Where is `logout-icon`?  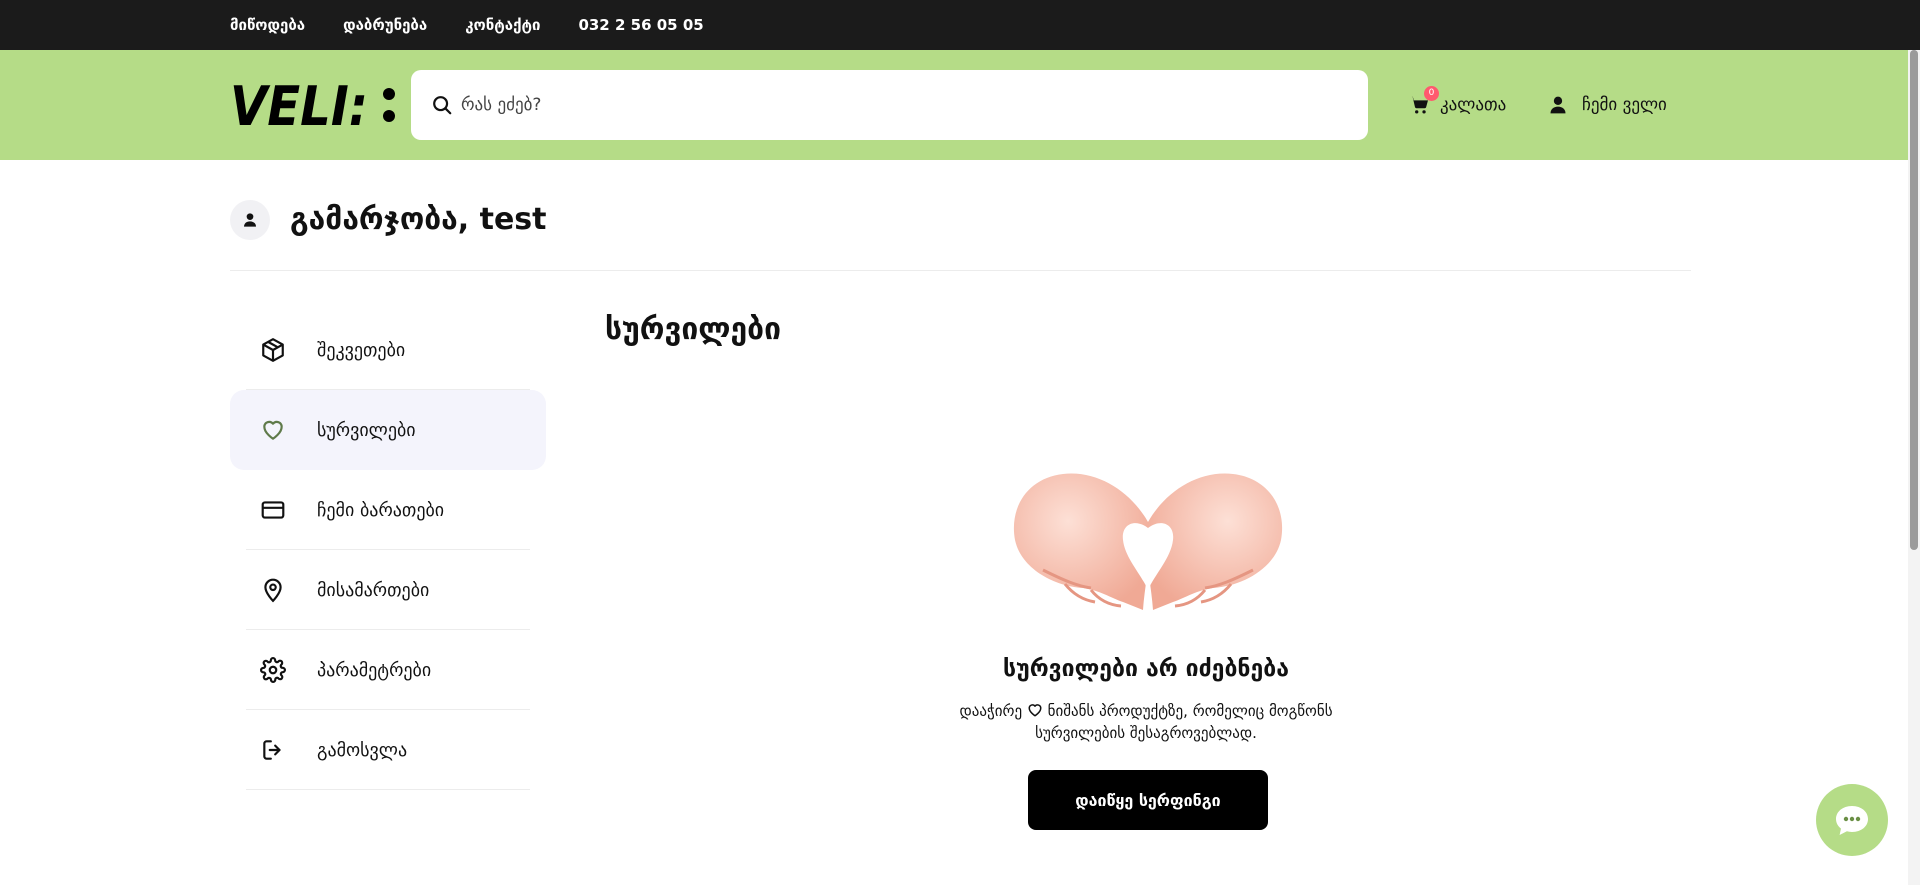 logout-icon is located at coordinates (272, 750).